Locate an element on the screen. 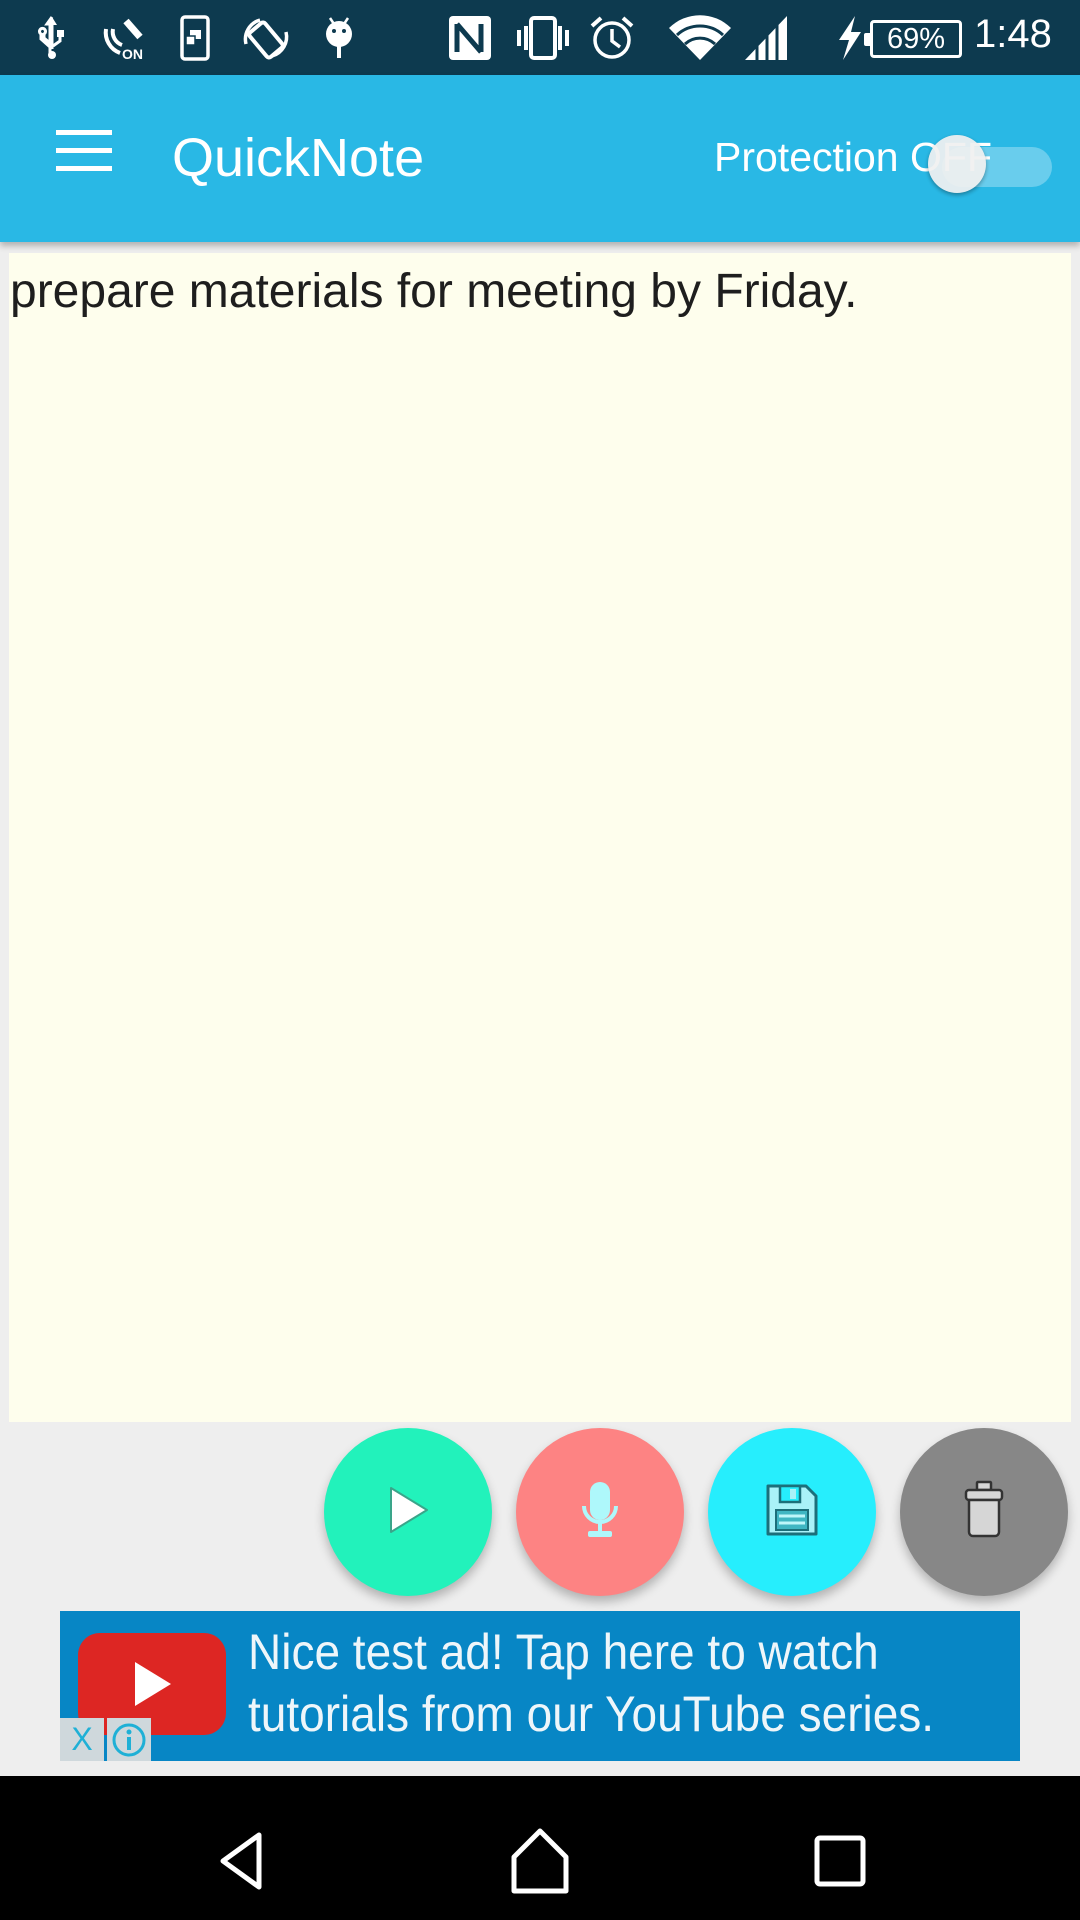  microphone-icon is located at coordinates (600, 1512).